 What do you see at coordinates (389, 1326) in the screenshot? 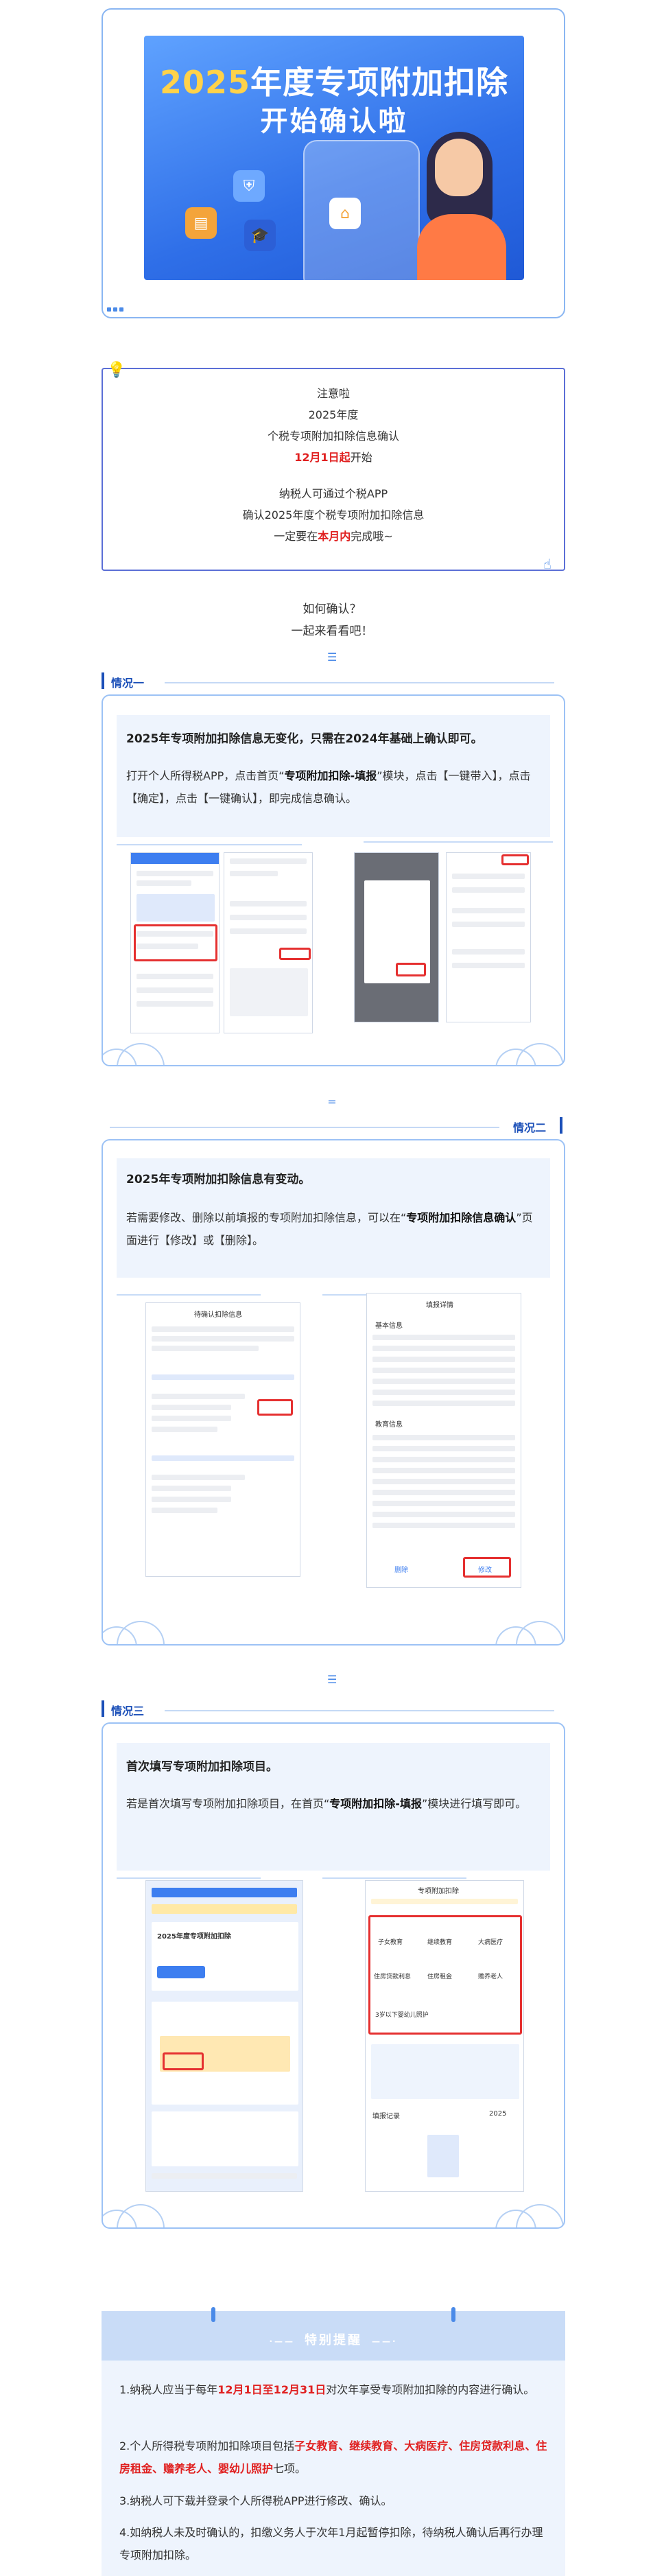
I see `section-basic-info: 基本信息` at bounding box center [389, 1326].